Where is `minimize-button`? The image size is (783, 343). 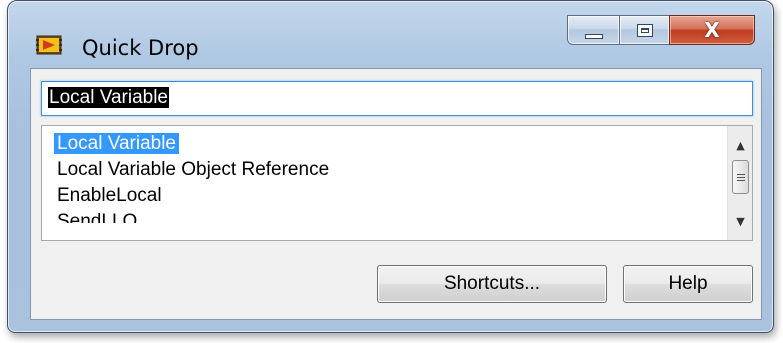
minimize-button is located at coordinates (593, 30).